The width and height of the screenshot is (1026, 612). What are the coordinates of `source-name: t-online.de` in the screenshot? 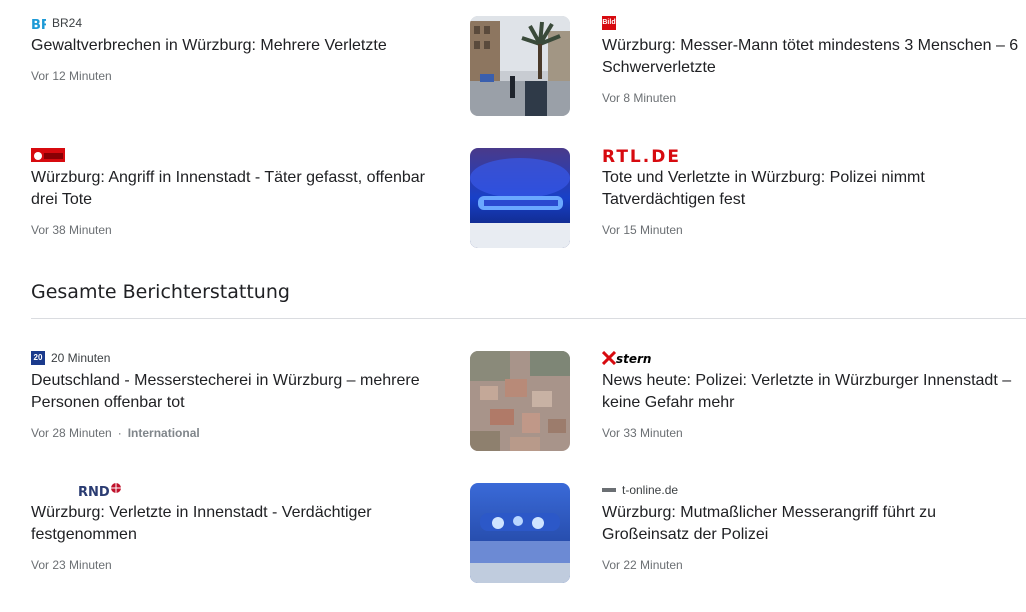 It's located at (650, 490).